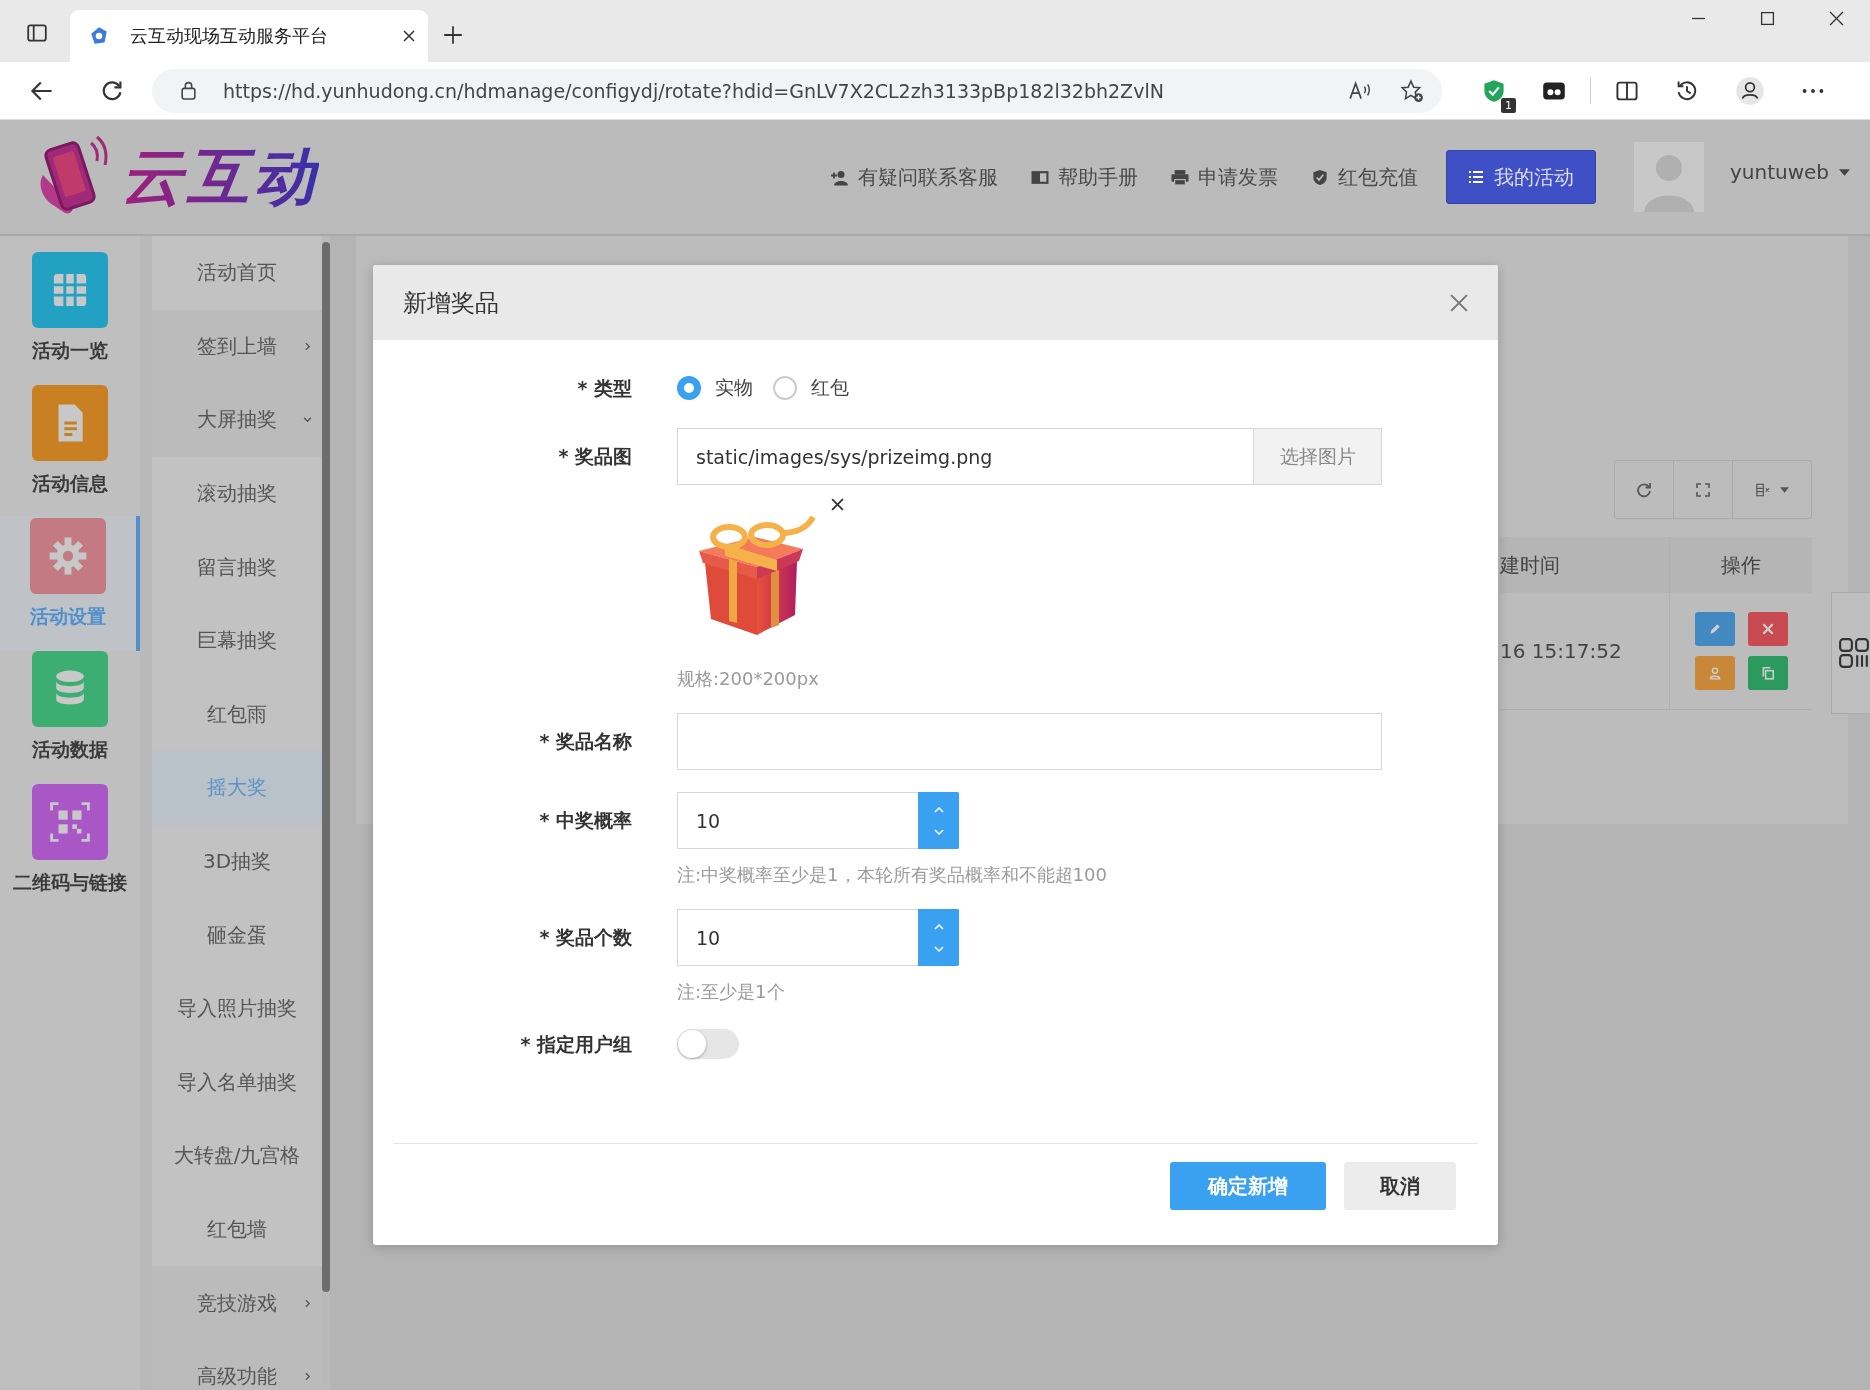  I want to click on fullscreen-icon, so click(1703, 489).